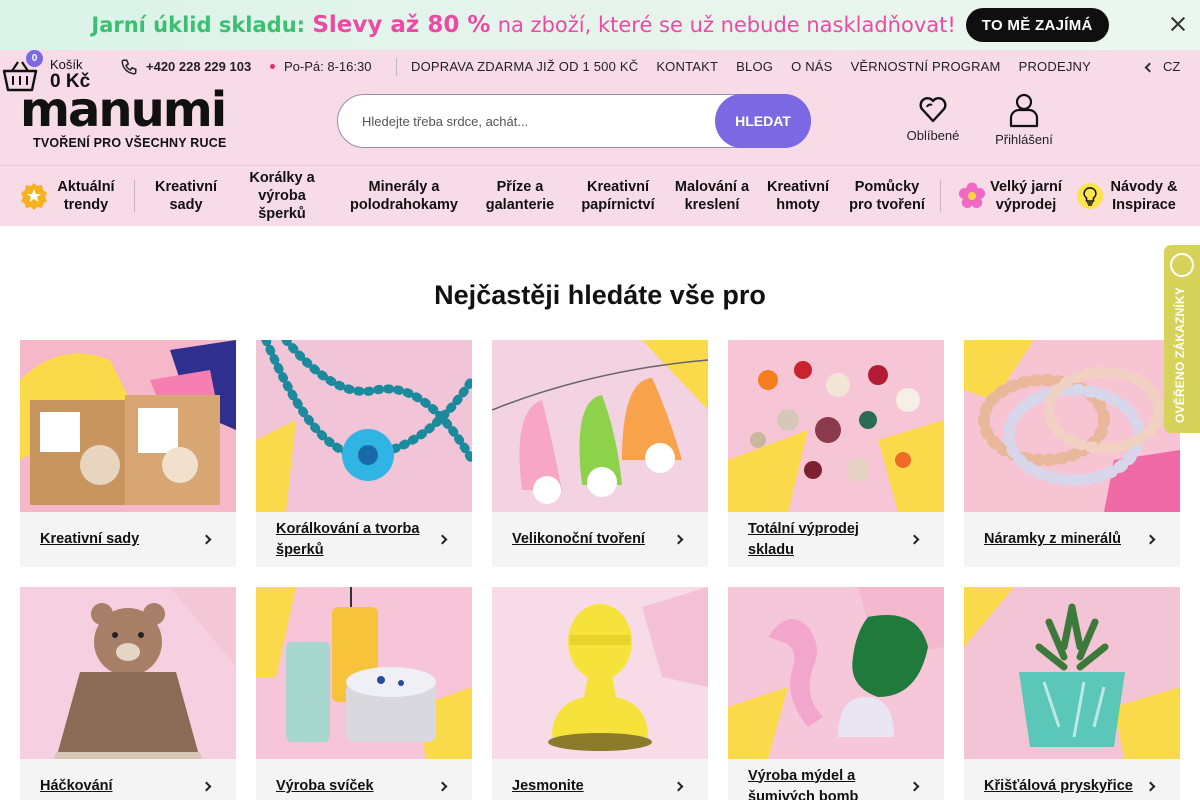 The image size is (1200, 800). I want to click on card-label: Křišťálová pryskyřice, so click(1058, 786).